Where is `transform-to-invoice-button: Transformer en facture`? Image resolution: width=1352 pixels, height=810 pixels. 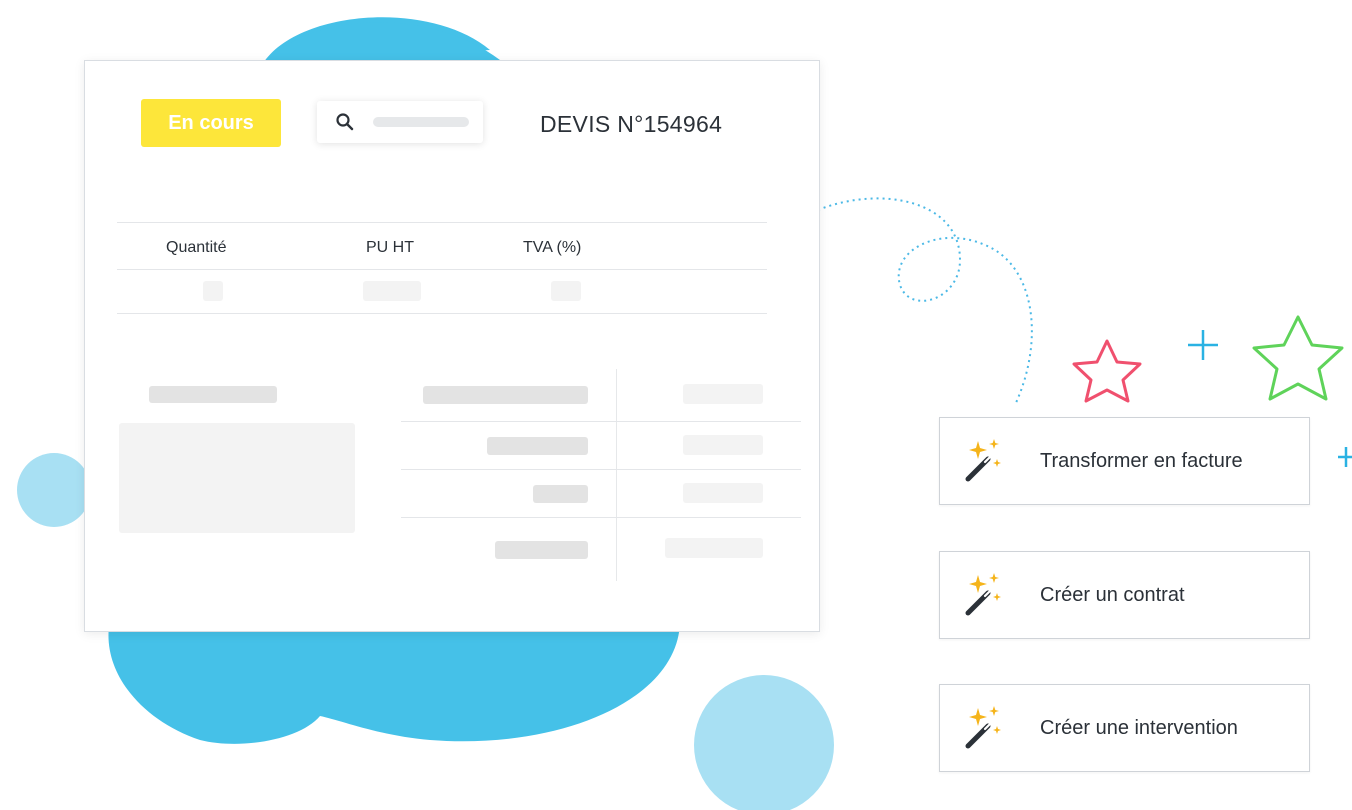
transform-to-invoice-button: Transformer en facture is located at coordinates (1124, 461).